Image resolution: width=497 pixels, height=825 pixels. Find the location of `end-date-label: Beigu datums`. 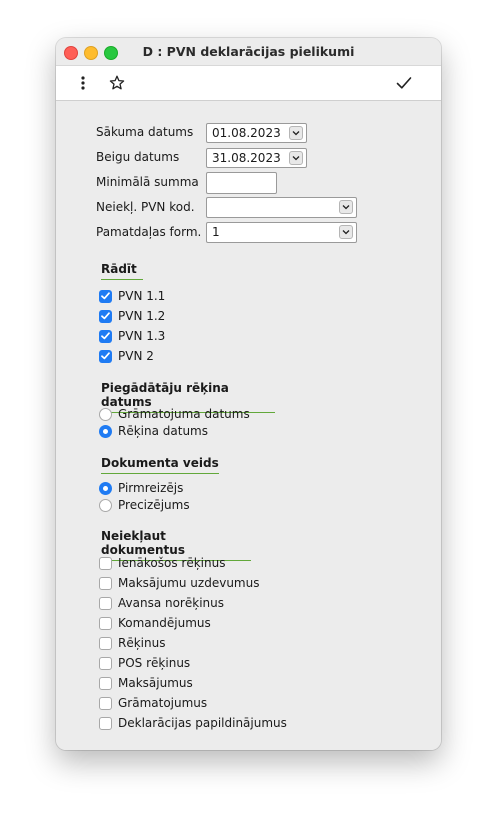

end-date-label: Beigu datums is located at coordinates (138, 157).